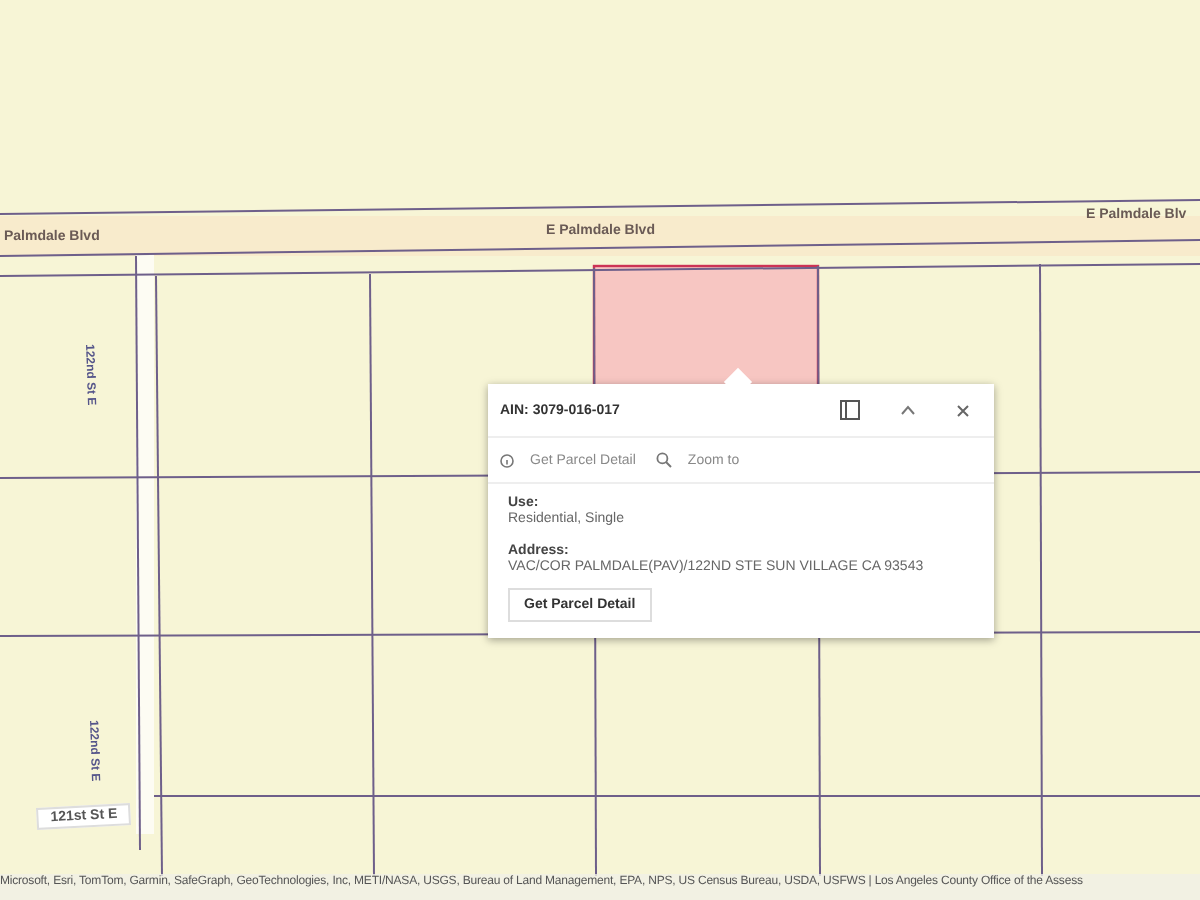 This screenshot has width=1200, height=900. What do you see at coordinates (963, 410) in the screenshot?
I see `close-icon` at bounding box center [963, 410].